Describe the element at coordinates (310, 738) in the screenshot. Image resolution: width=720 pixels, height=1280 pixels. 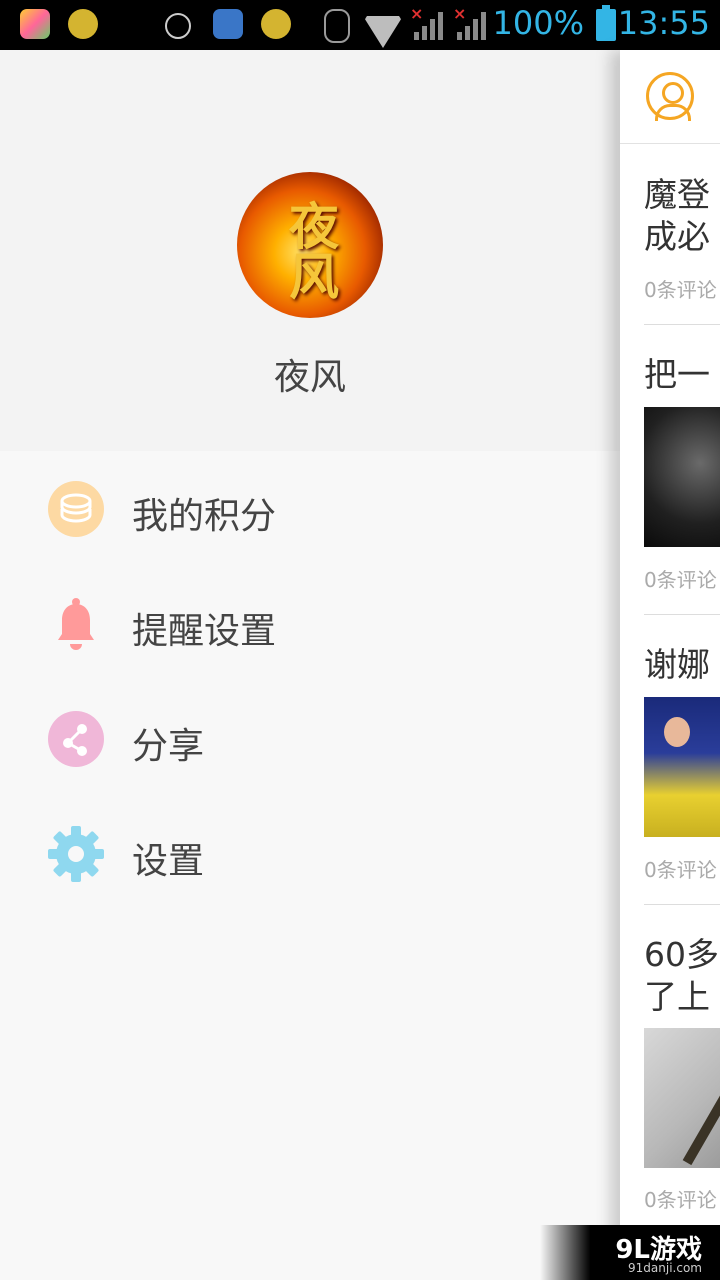
I see `menu-item-share: 分享` at that location.